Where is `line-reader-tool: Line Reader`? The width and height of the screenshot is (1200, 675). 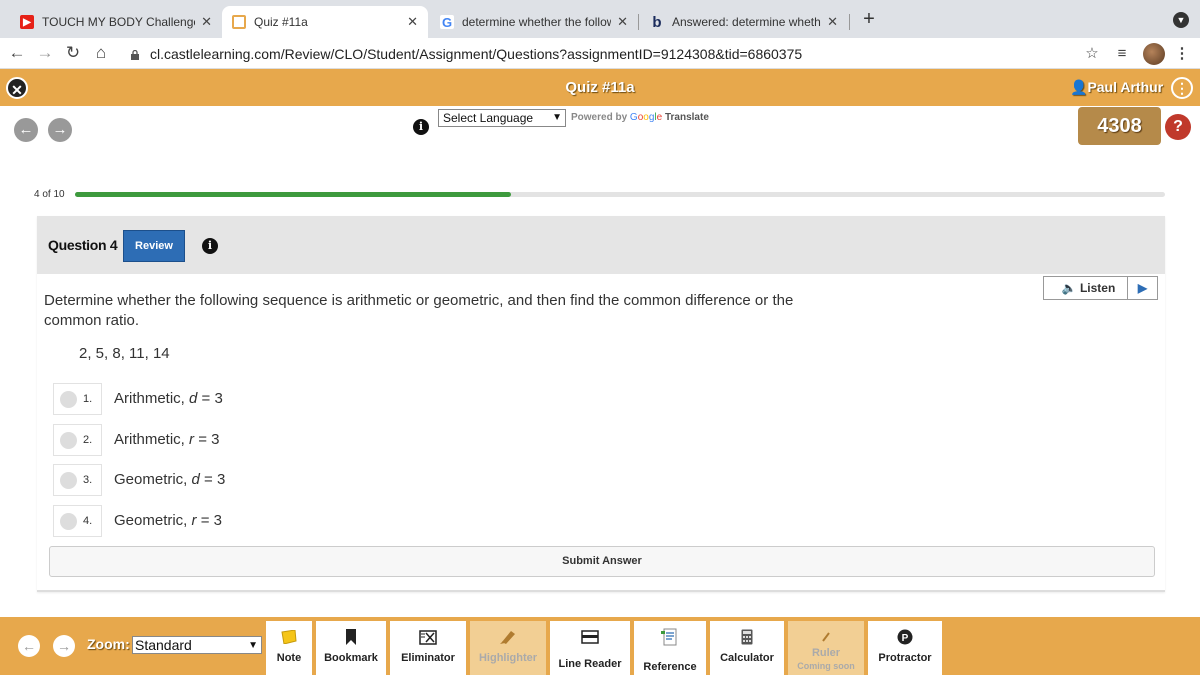 line-reader-tool: Line Reader is located at coordinates (590, 648).